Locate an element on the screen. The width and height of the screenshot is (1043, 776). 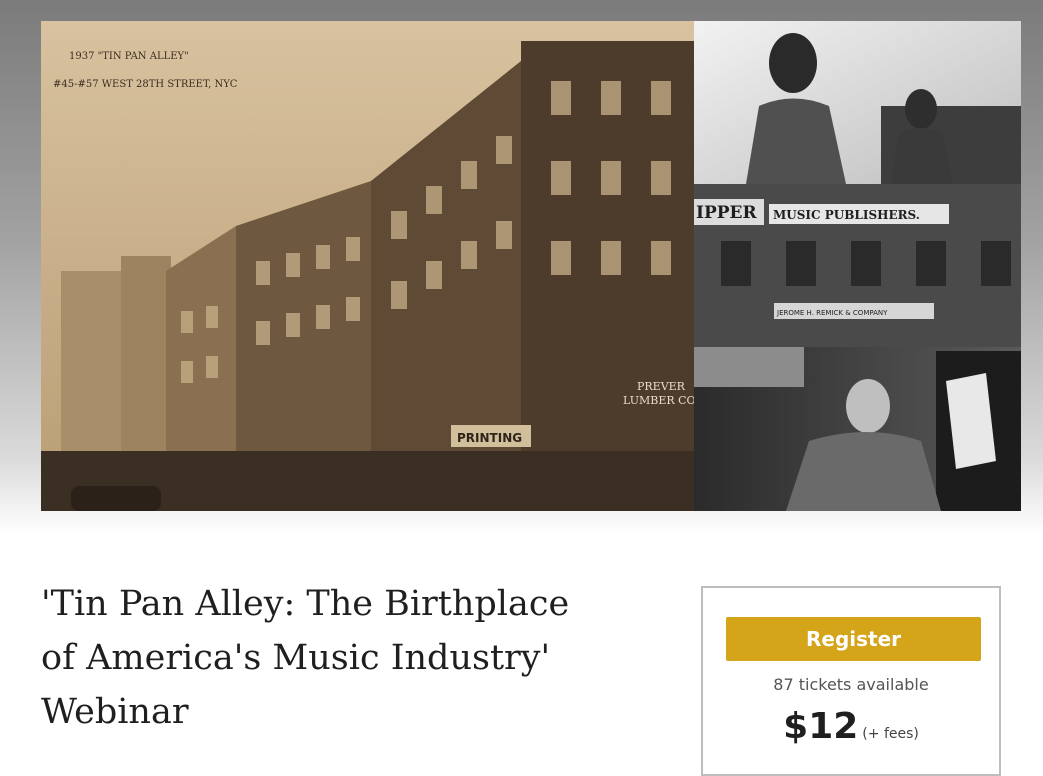
photo-caption-year: 1937 "TIN PAN ALLEY" is located at coordinates (129, 56).